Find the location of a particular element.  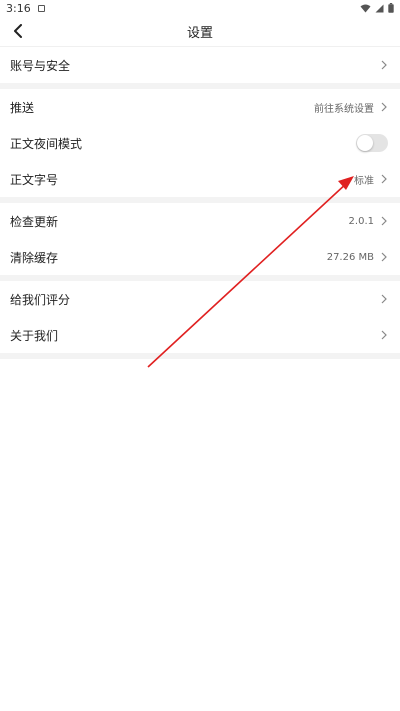

page-title: 设置 is located at coordinates (199, 33).